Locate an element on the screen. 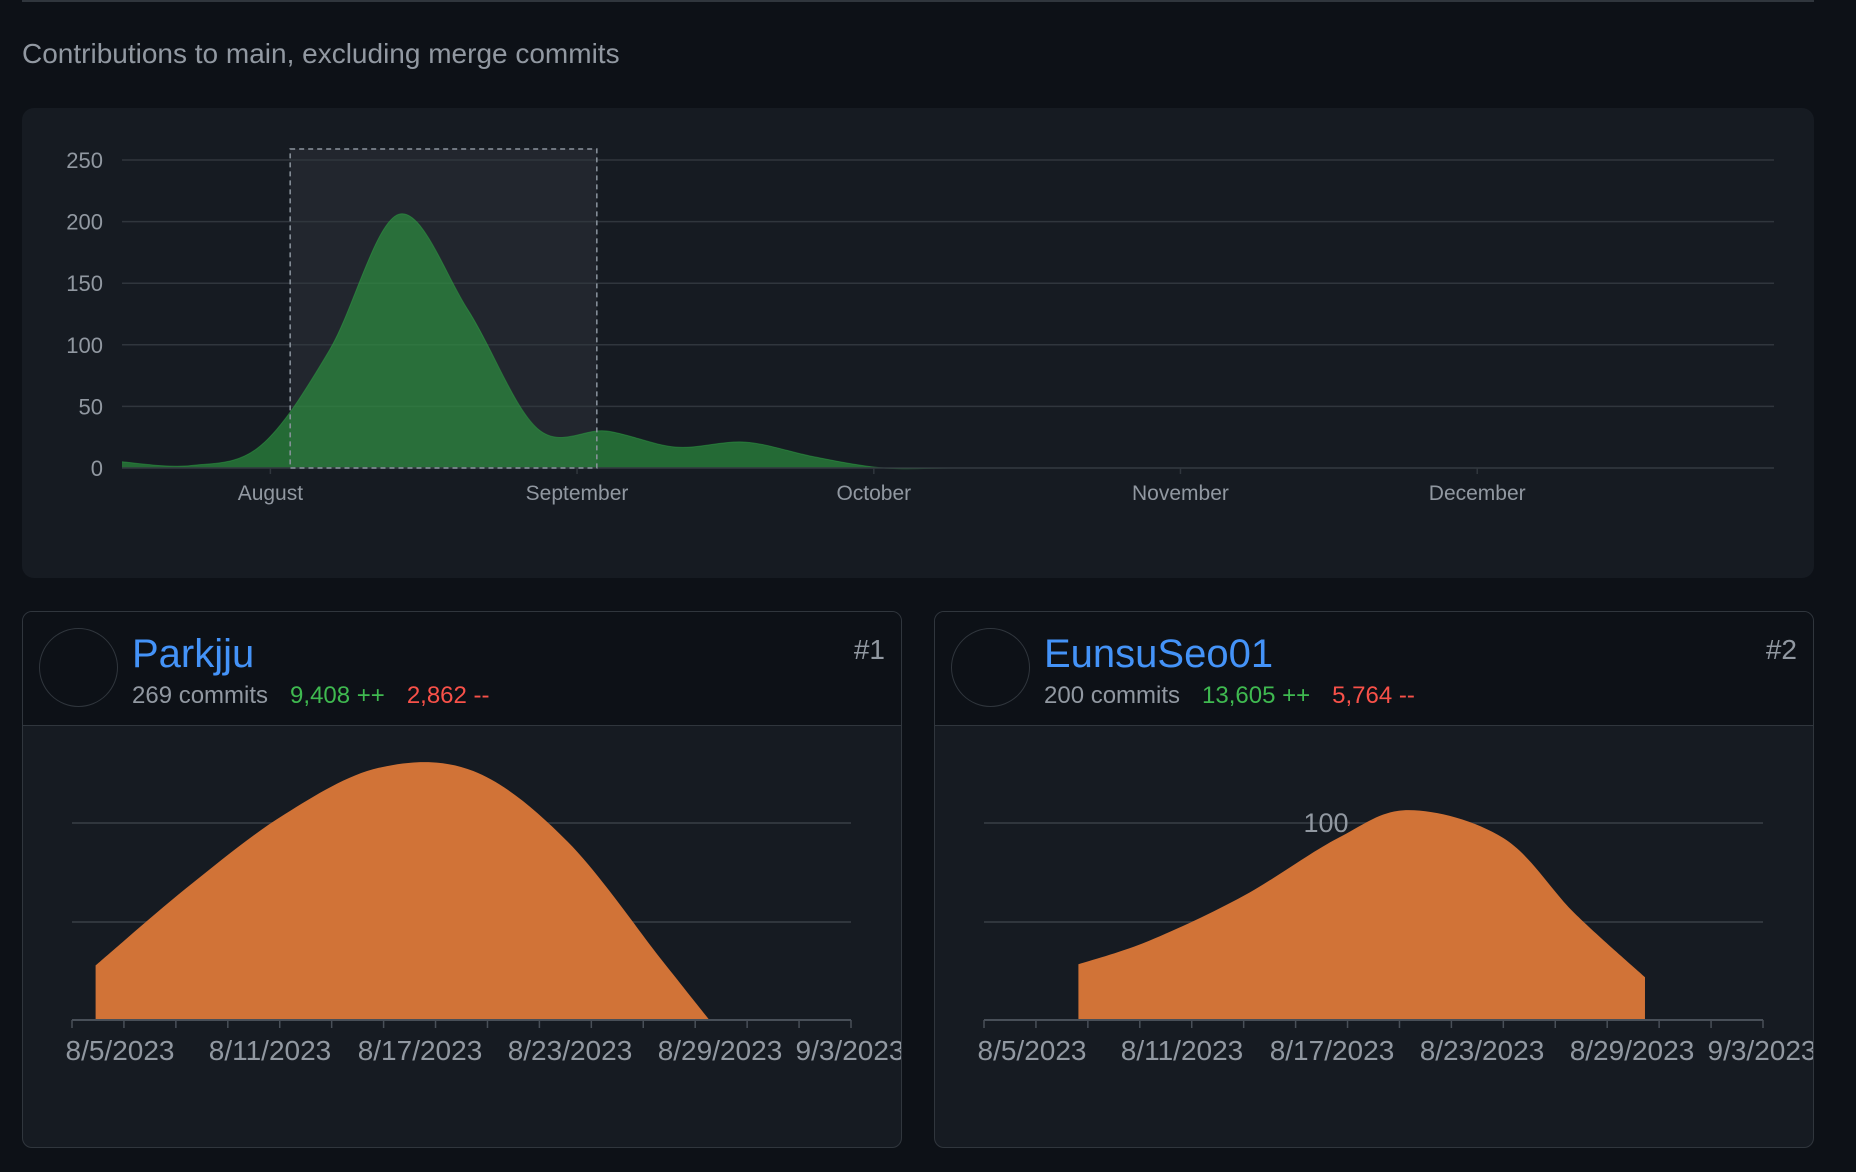  x-tick-label: December is located at coordinates (1477, 493).